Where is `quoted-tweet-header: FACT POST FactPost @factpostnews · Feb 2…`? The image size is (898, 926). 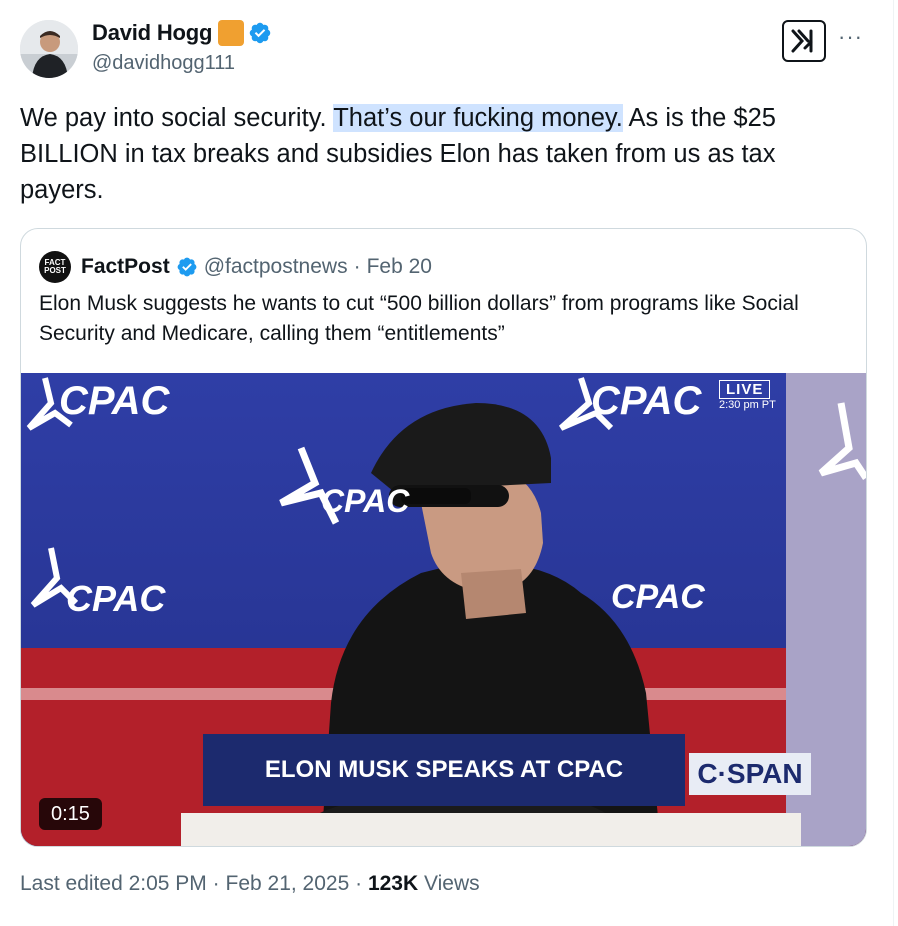 quoted-tweet-header: FACT POST FactPost @factpostnews · Feb 2… is located at coordinates (235, 267).